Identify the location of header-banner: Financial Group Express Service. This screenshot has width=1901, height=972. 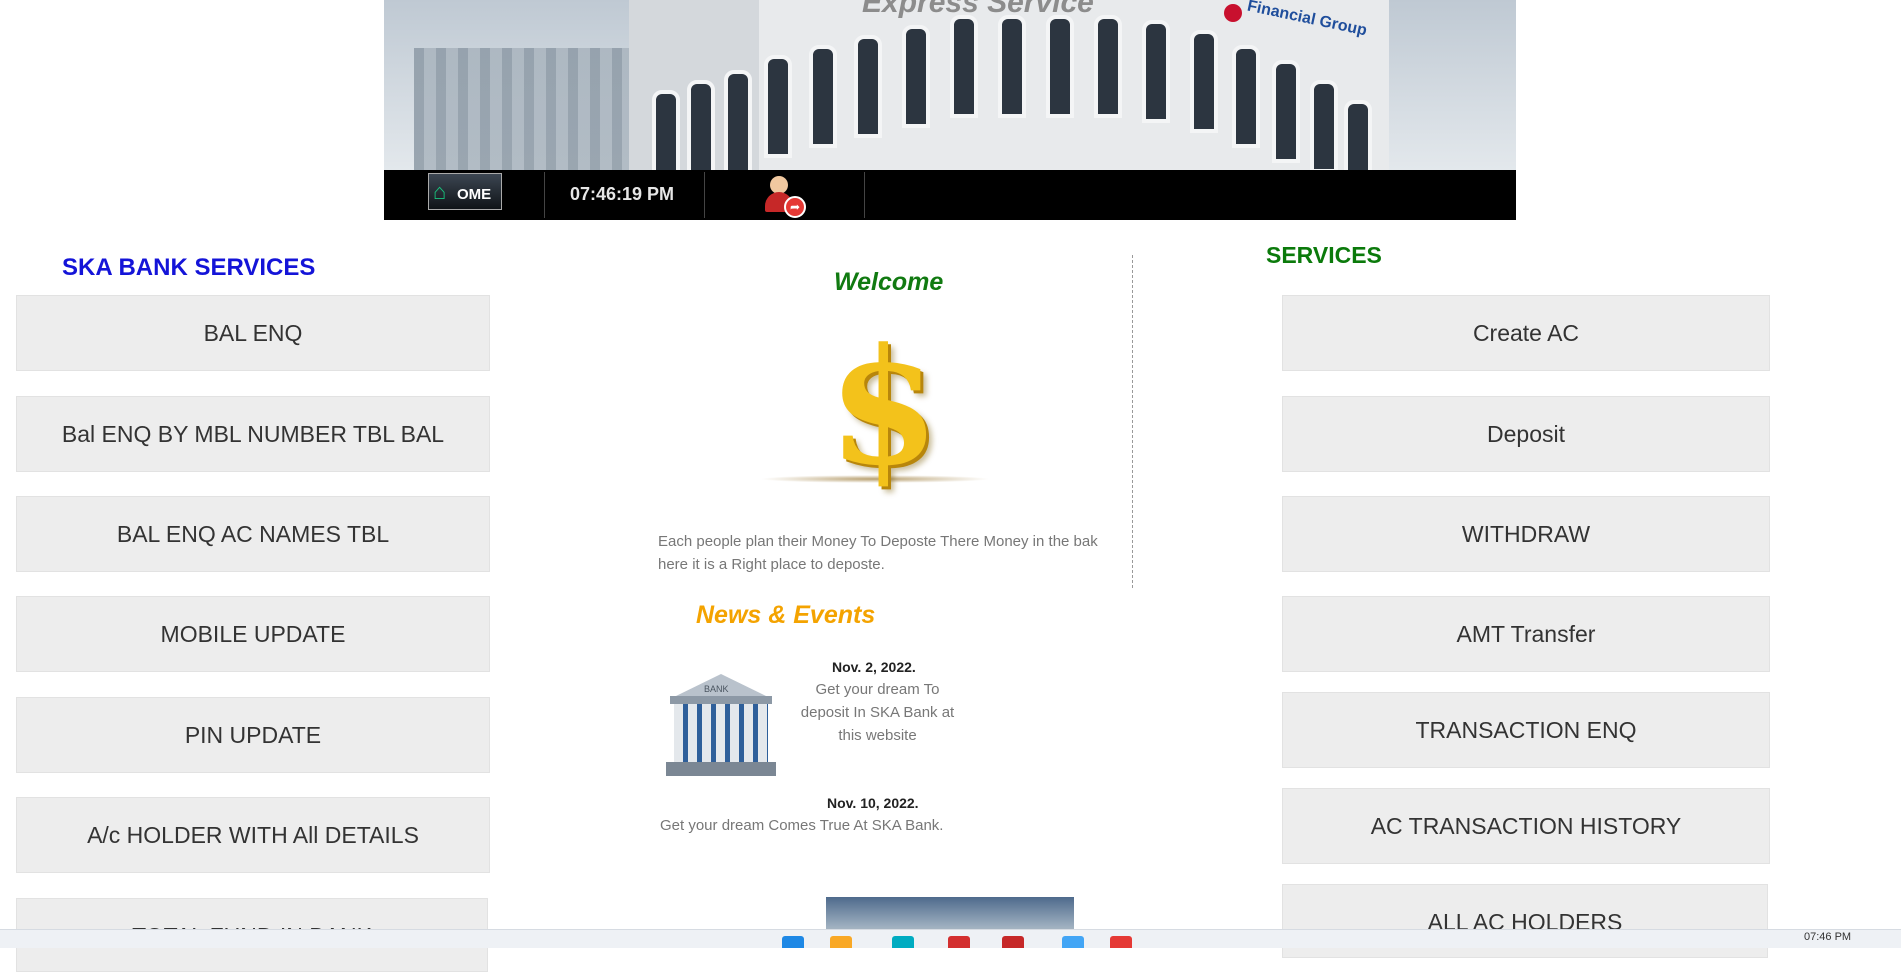
(950, 85).